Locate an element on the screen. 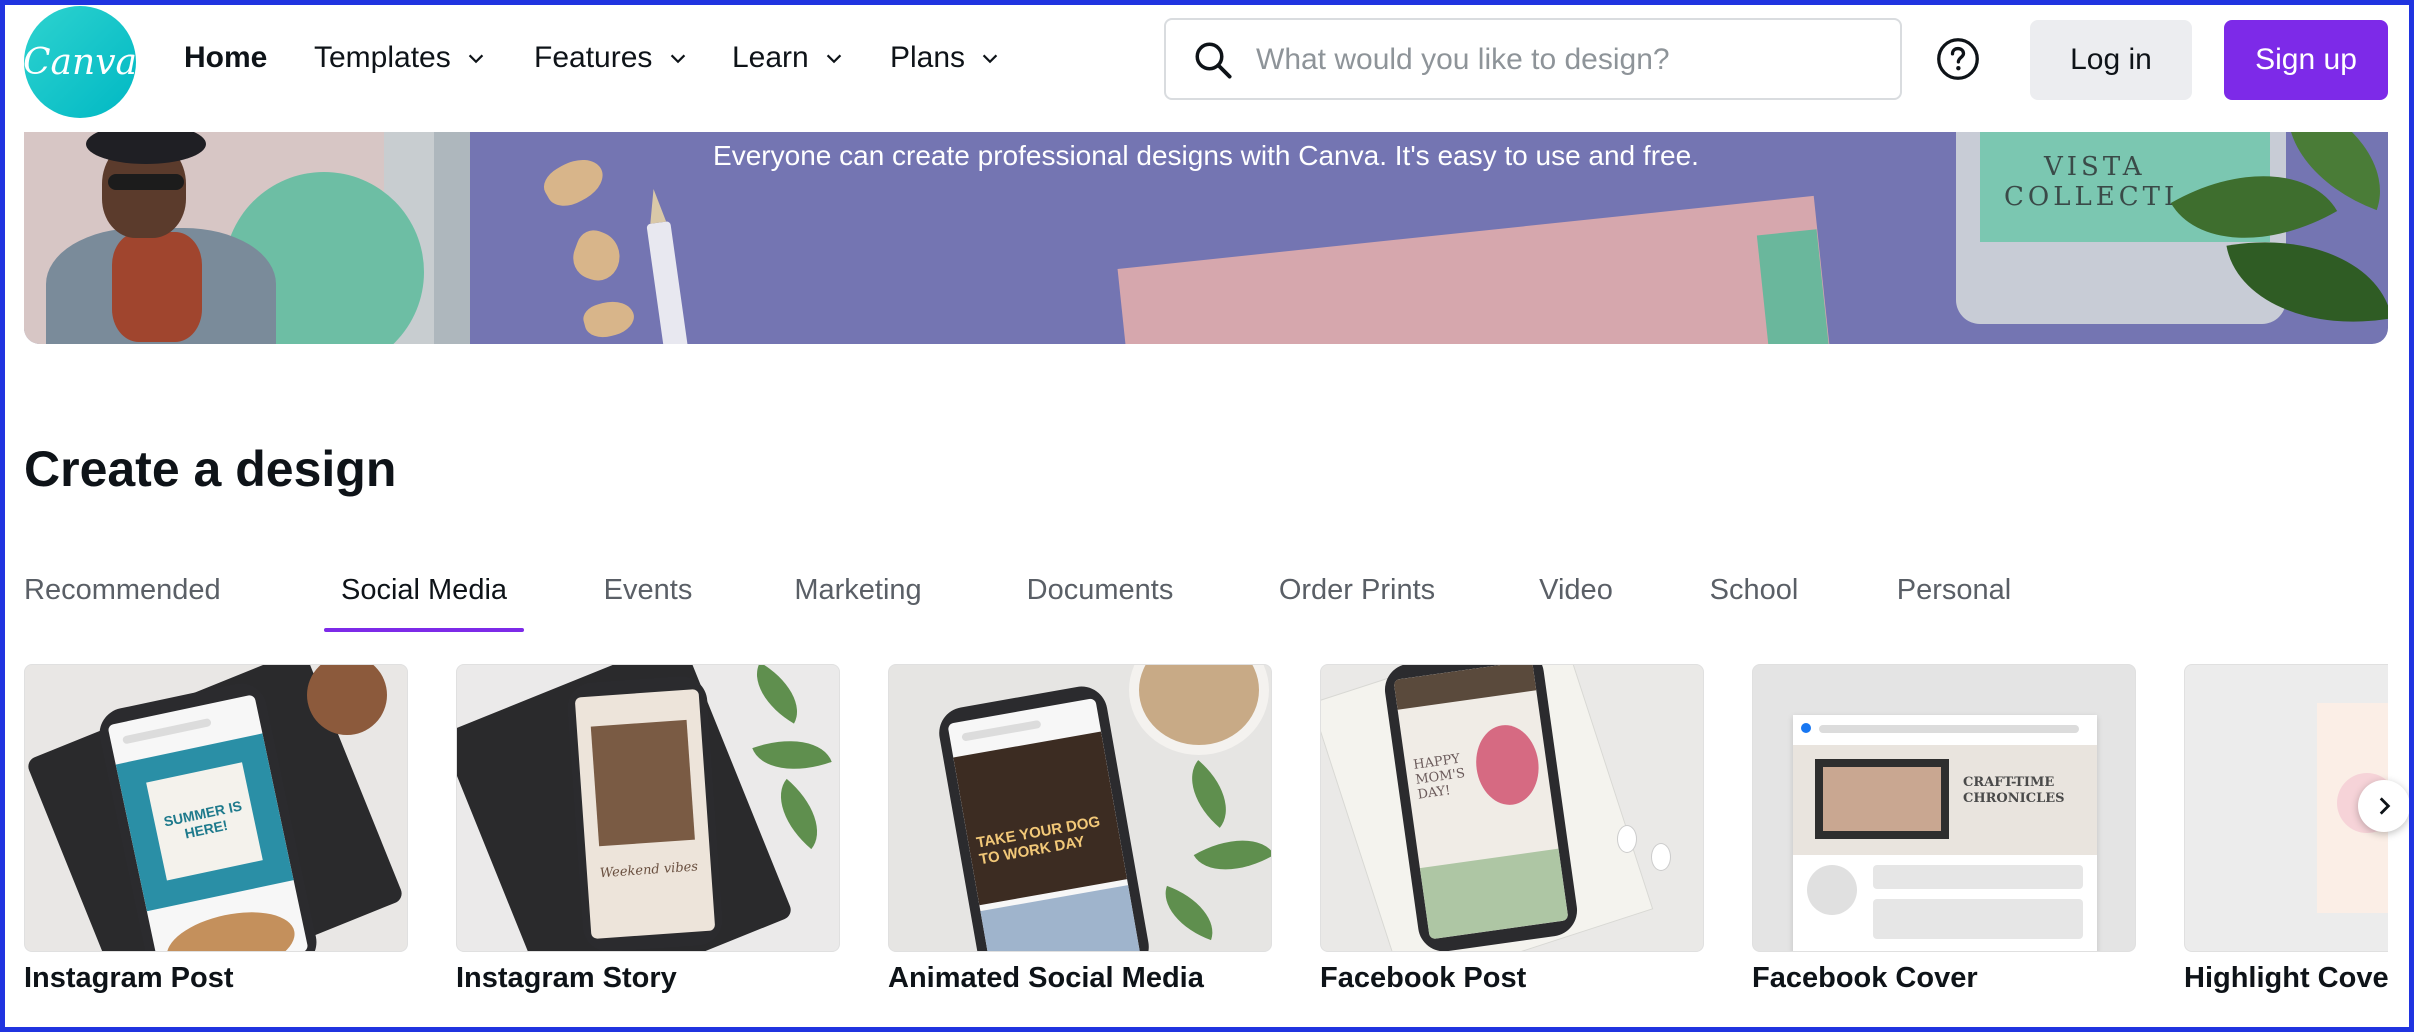 The height and width of the screenshot is (1032, 2414). design-card-instagram-post: SUMMER IS HERE! Instagram Post is located at coordinates (216, 829).